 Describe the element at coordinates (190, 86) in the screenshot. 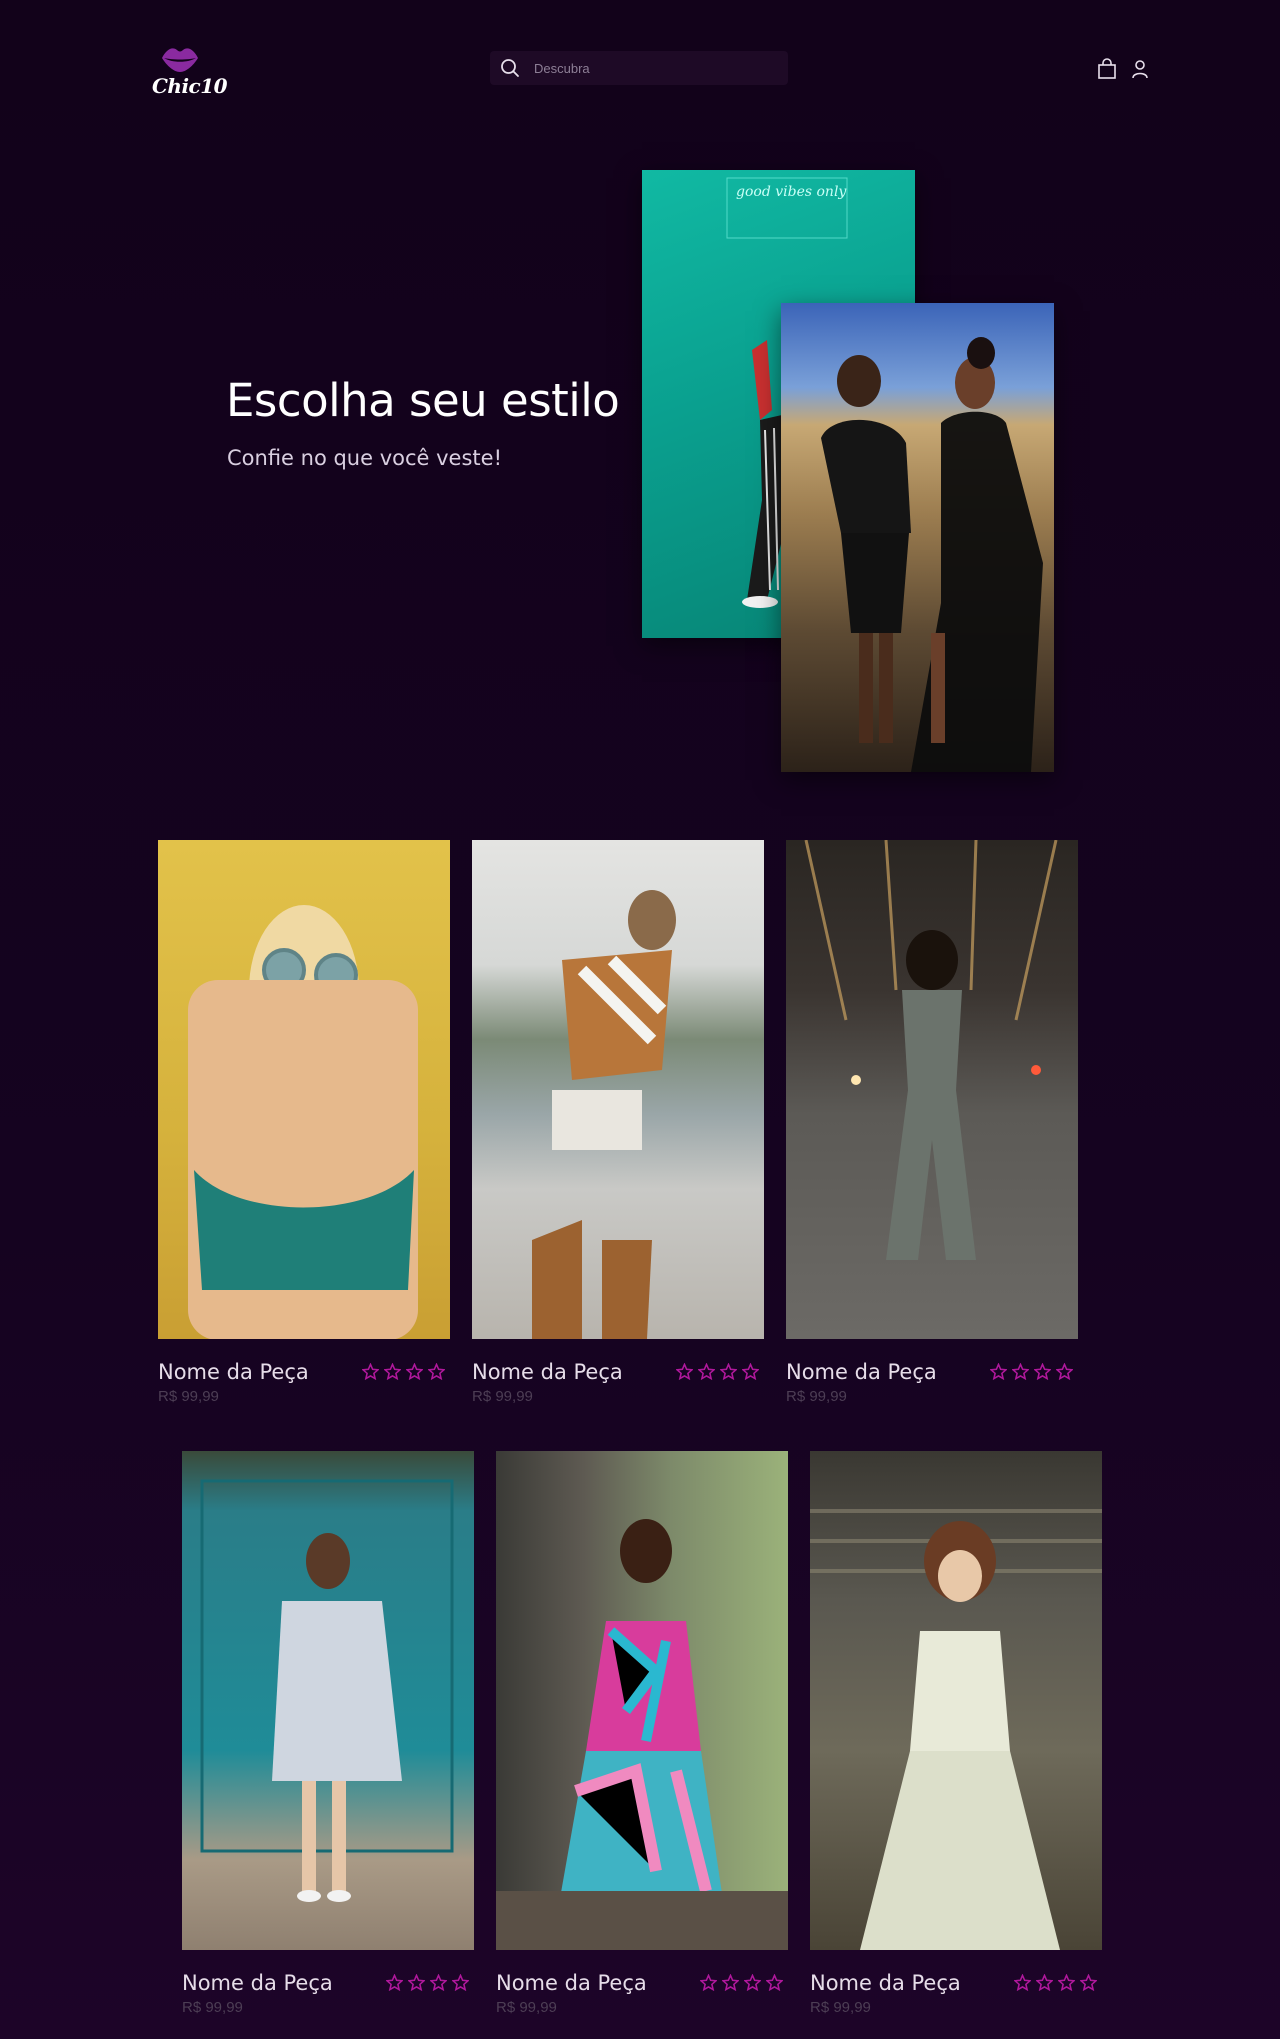

I see `logo-text: Chic10` at that location.